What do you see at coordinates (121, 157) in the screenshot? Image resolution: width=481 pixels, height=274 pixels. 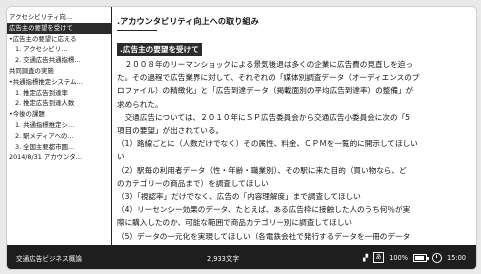 I see `text-line: い` at bounding box center [121, 157].